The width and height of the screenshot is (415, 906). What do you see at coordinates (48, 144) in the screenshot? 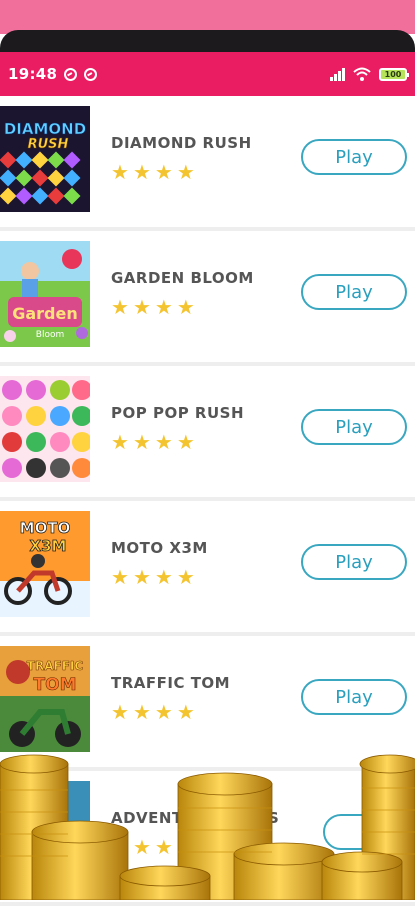
I see `thumb-subtitle: RUSH` at bounding box center [48, 144].